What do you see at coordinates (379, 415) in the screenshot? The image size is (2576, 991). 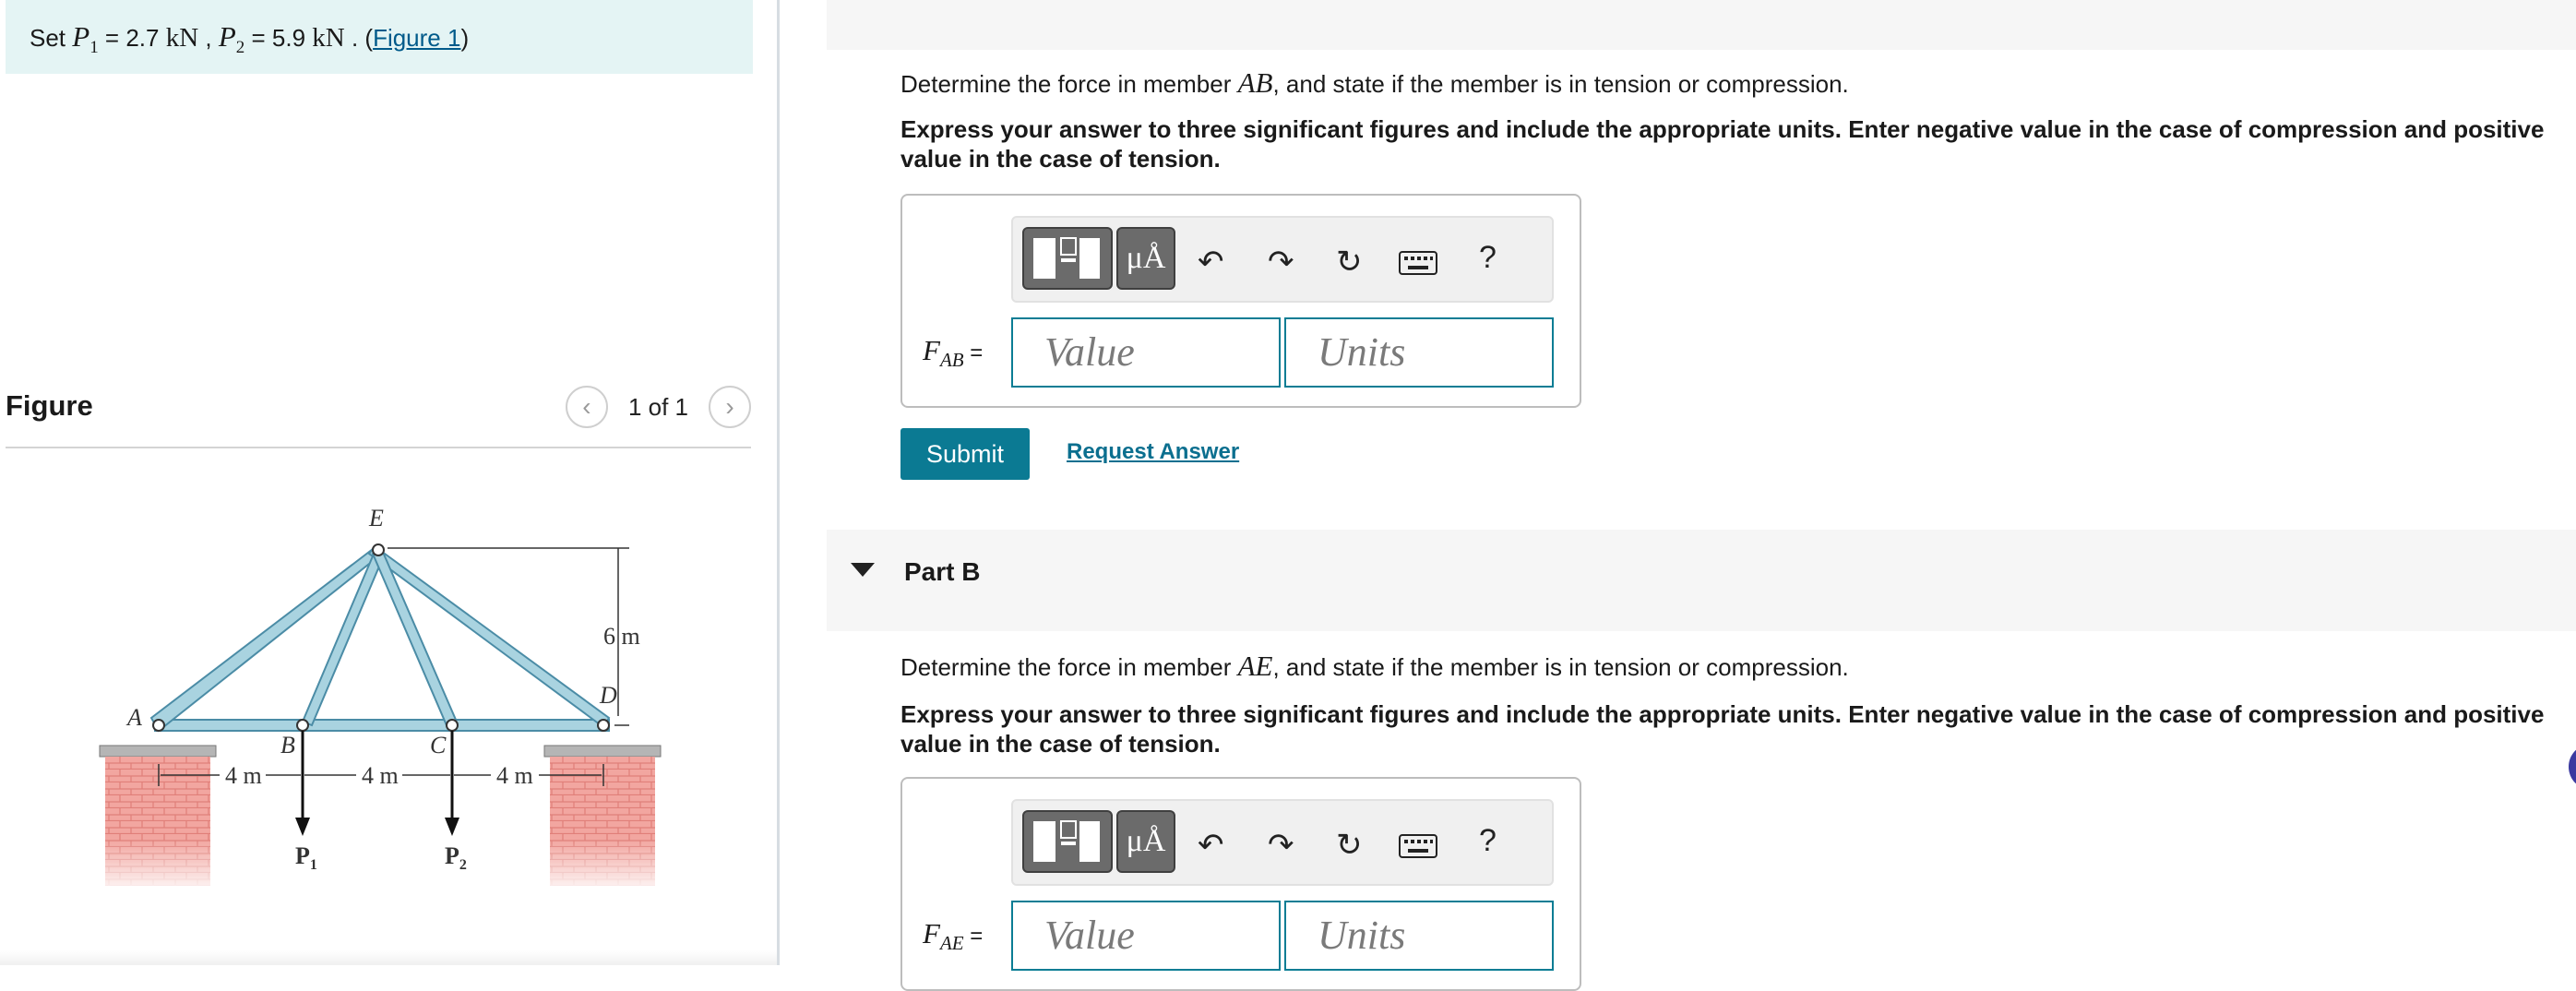 I see `figure-header: Figure ‹ 1 of 1 ›` at bounding box center [379, 415].